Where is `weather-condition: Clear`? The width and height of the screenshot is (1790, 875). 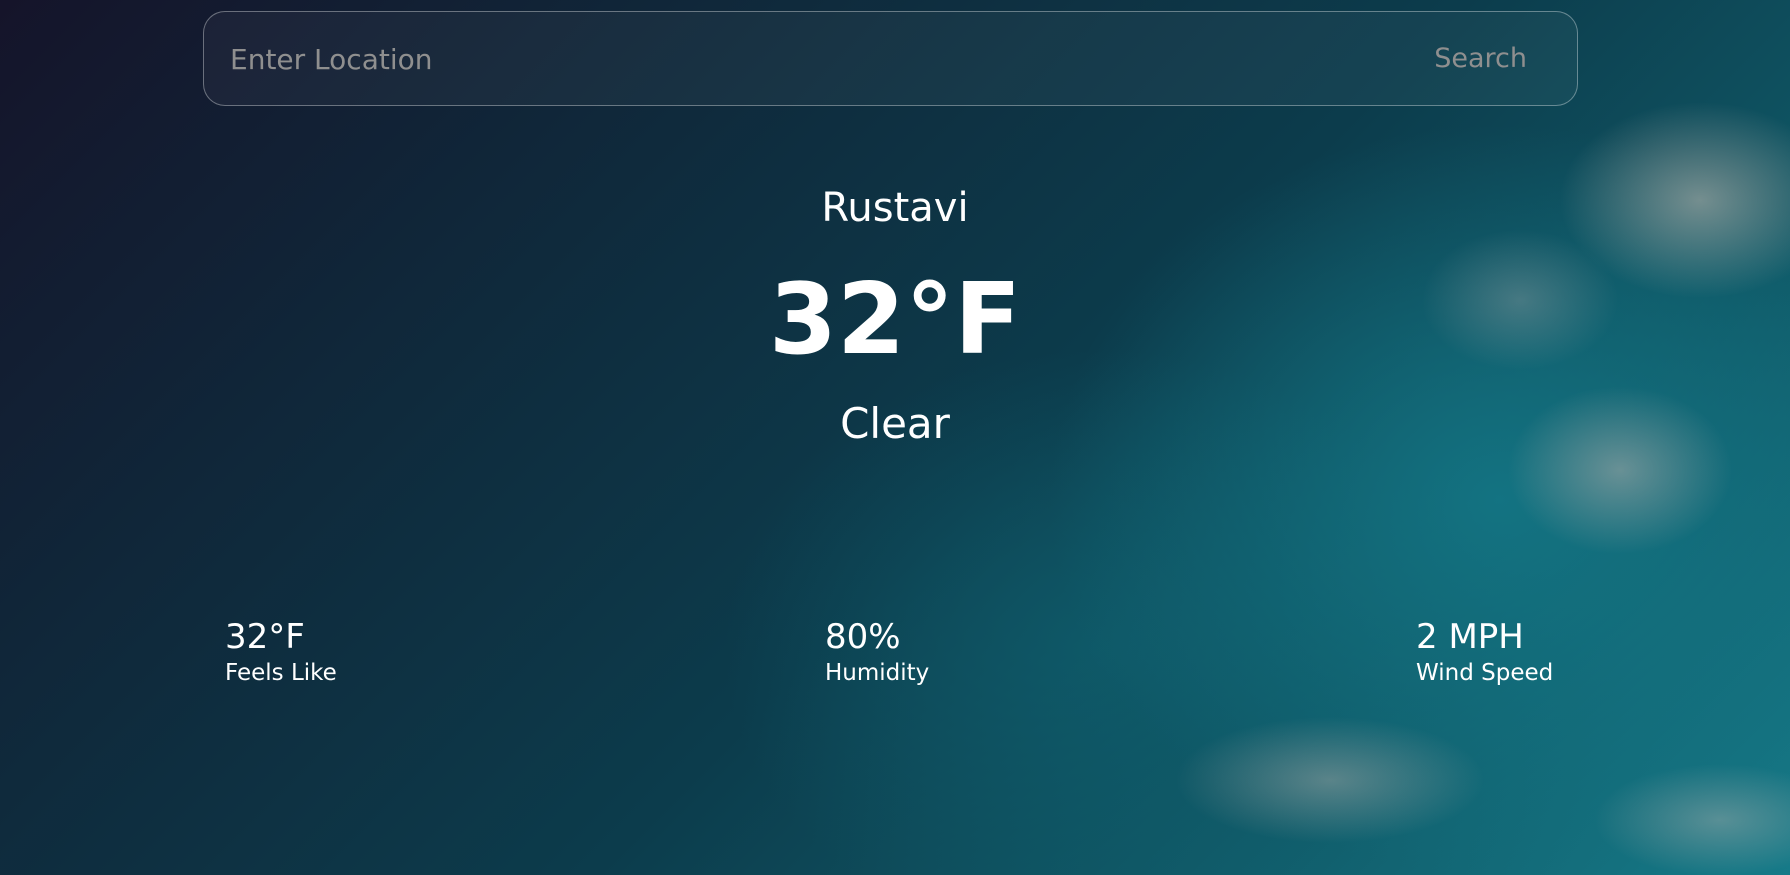 weather-condition: Clear is located at coordinates (895, 423).